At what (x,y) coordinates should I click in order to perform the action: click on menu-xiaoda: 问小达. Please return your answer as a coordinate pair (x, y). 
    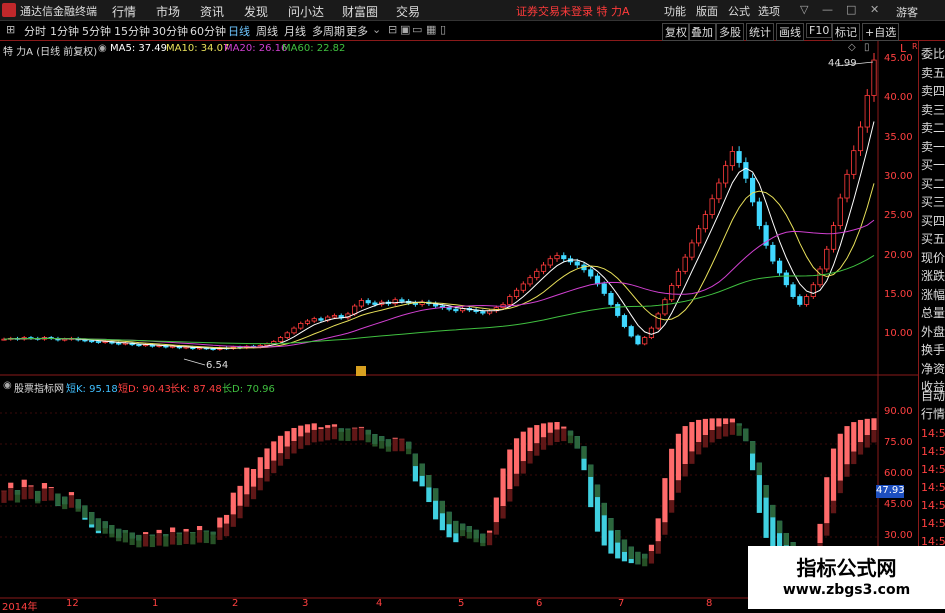
    Looking at the image, I should click on (306, 11).